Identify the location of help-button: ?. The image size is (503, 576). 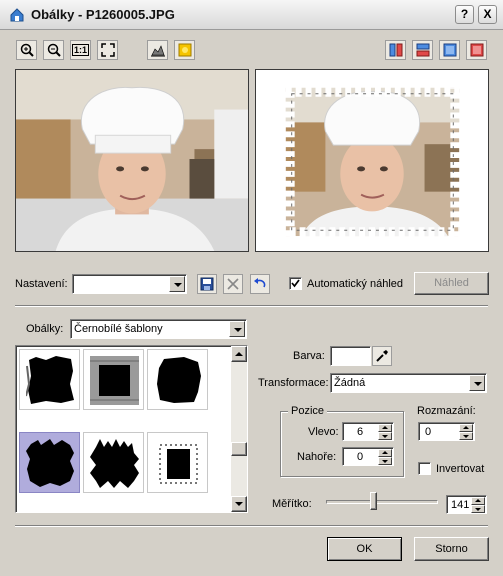
(464, 14).